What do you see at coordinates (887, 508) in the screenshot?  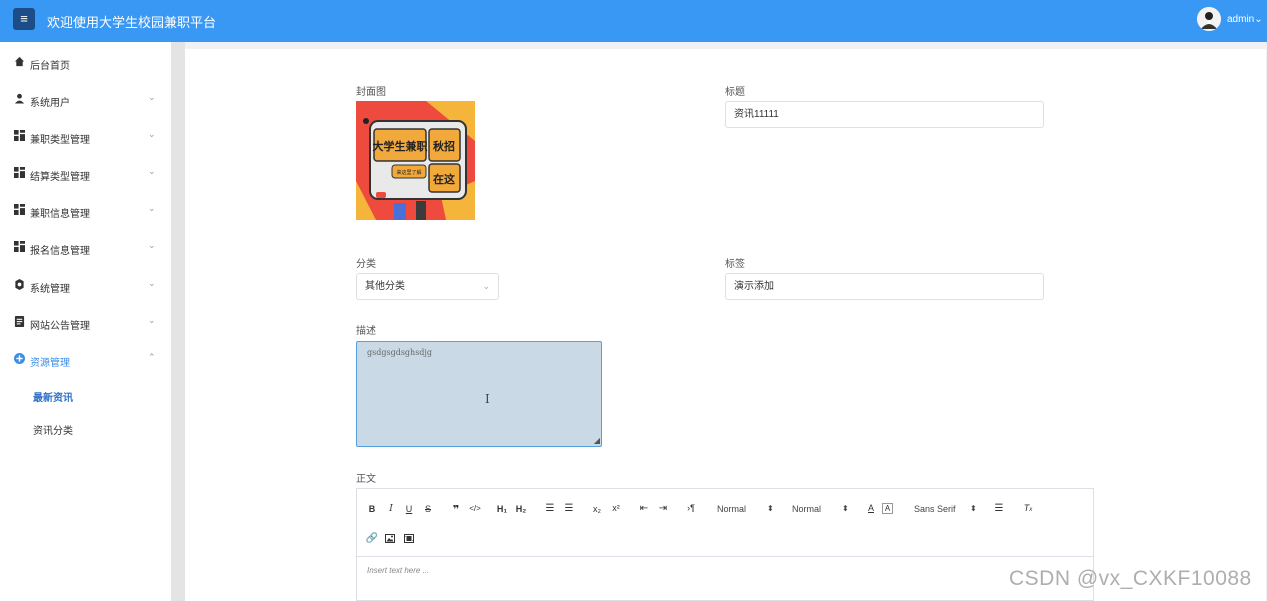 I see `background-color-icon: A` at bounding box center [887, 508].